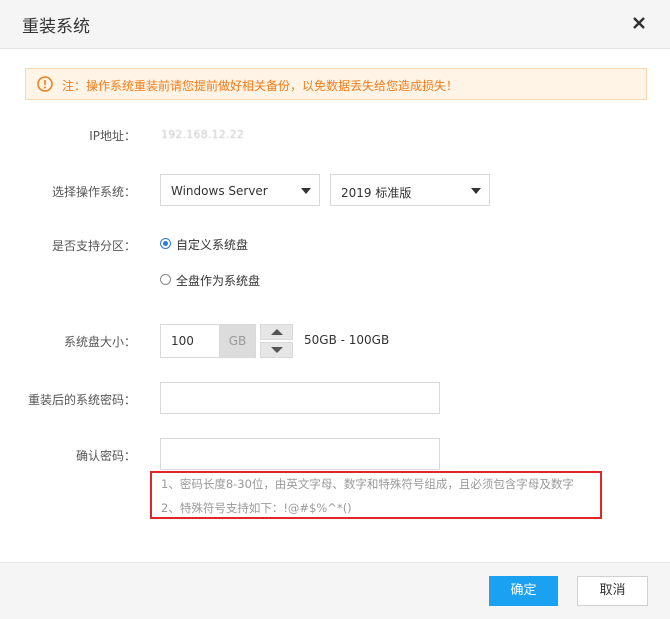 This screenshot has width=670, height=619. Describe the element at coordinates (523, 591) in the screenshot. I see `confirm-button: 确定` at that location.